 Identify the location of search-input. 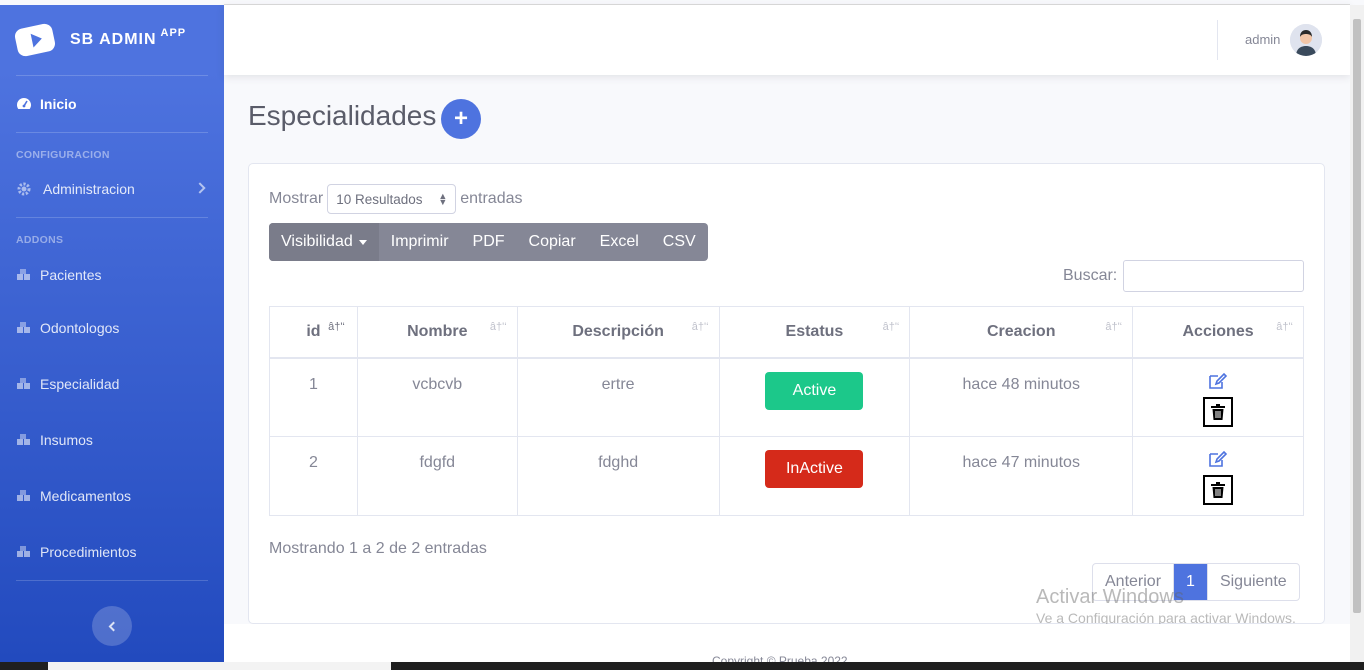
(1213, 276).